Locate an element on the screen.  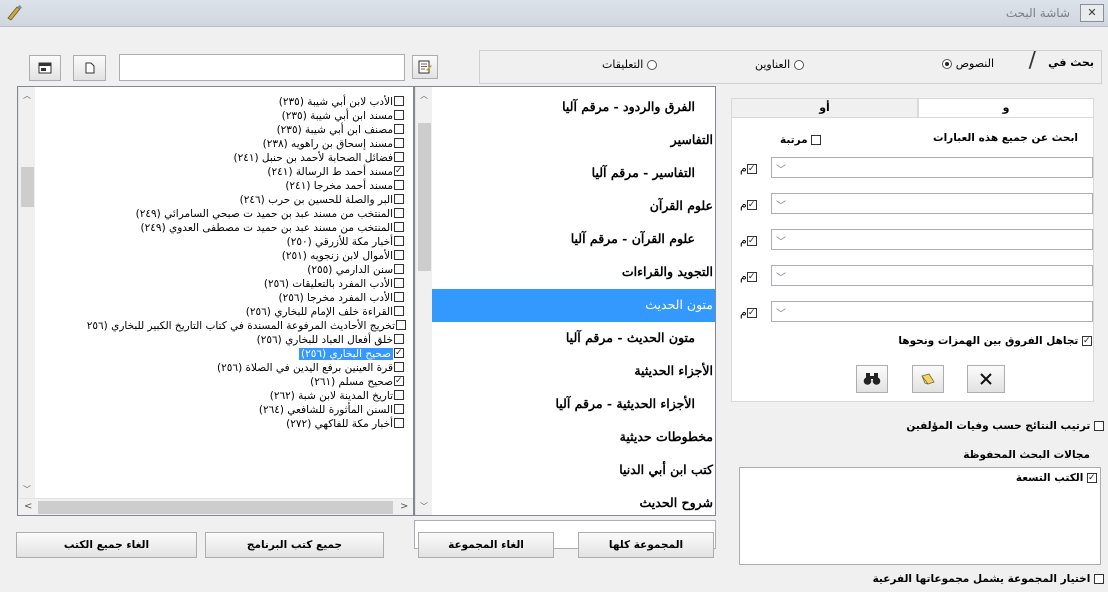
book-search-input is located at coordinates (262, 67).